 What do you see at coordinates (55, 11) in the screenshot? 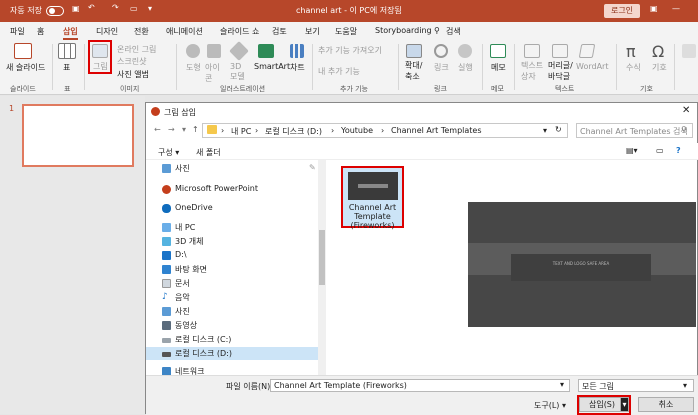
I see `autosave-toggle` at bounding box center [55, 11].